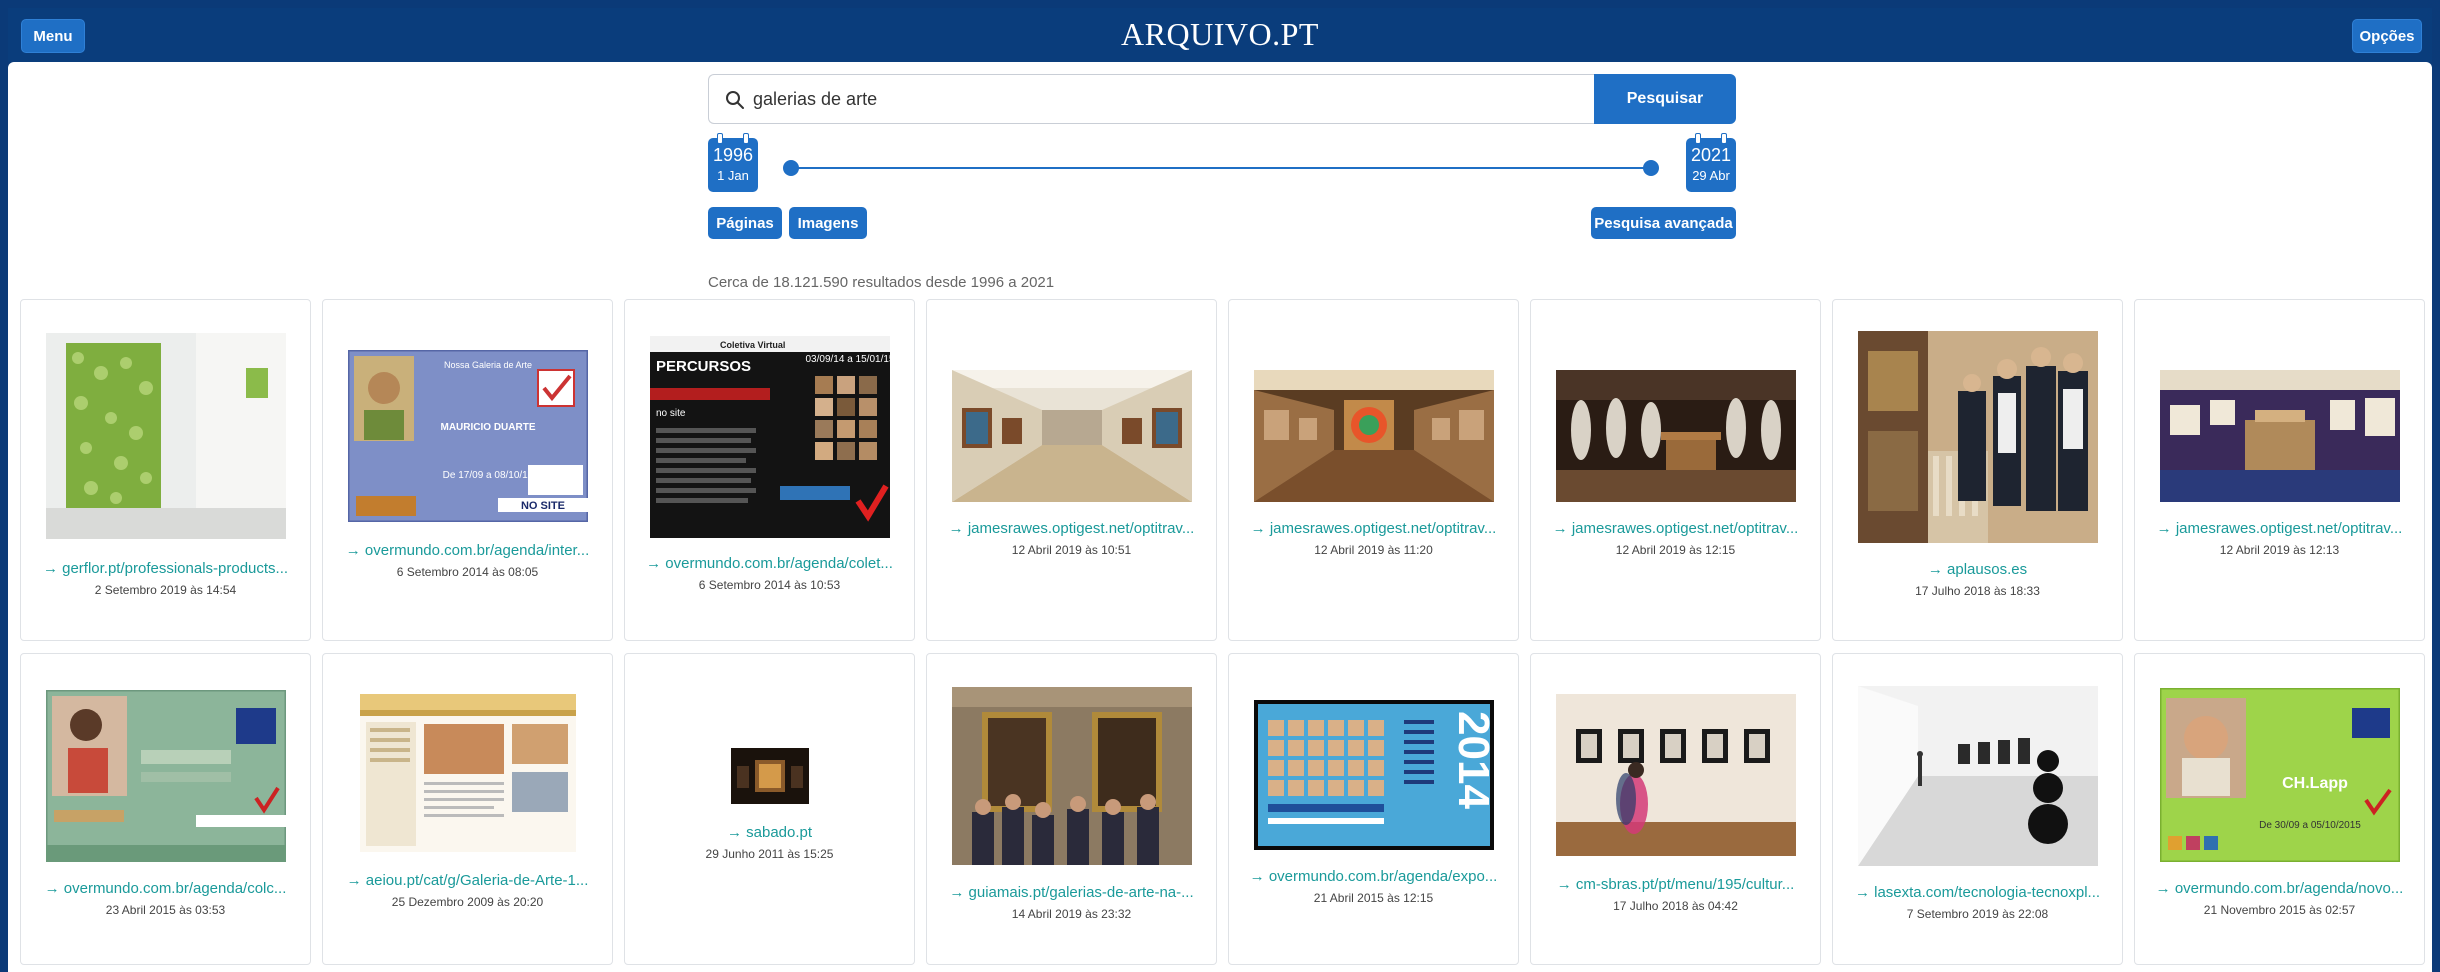  Describe the element at coordinates (1071, 550) in the screenshot. I see `result-date: 12 Abril 2019 às 10:51` at that location.